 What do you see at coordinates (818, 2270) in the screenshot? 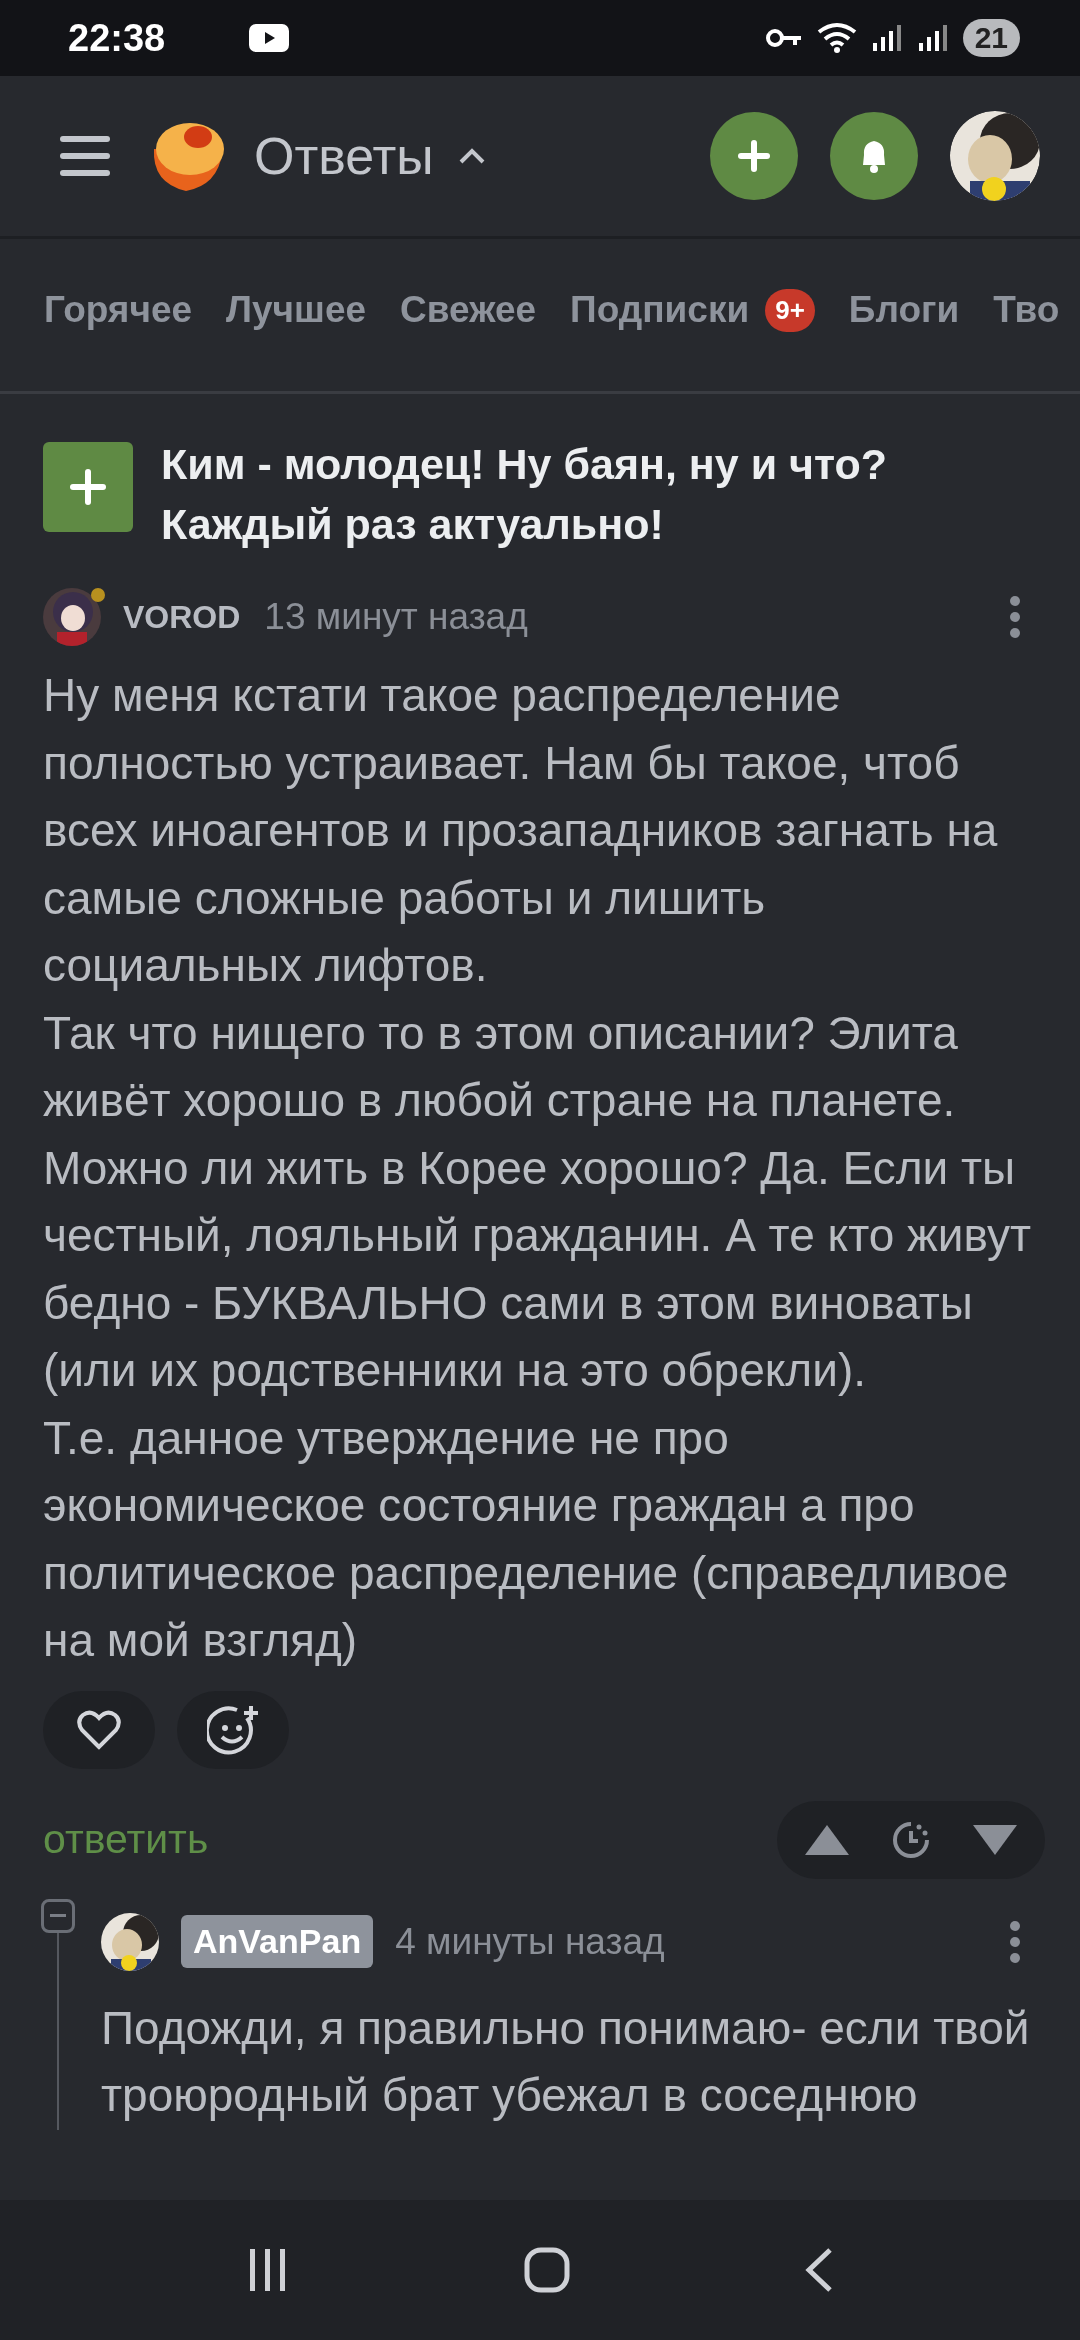
I see `back-icon` at bounding box center [818, 2270].